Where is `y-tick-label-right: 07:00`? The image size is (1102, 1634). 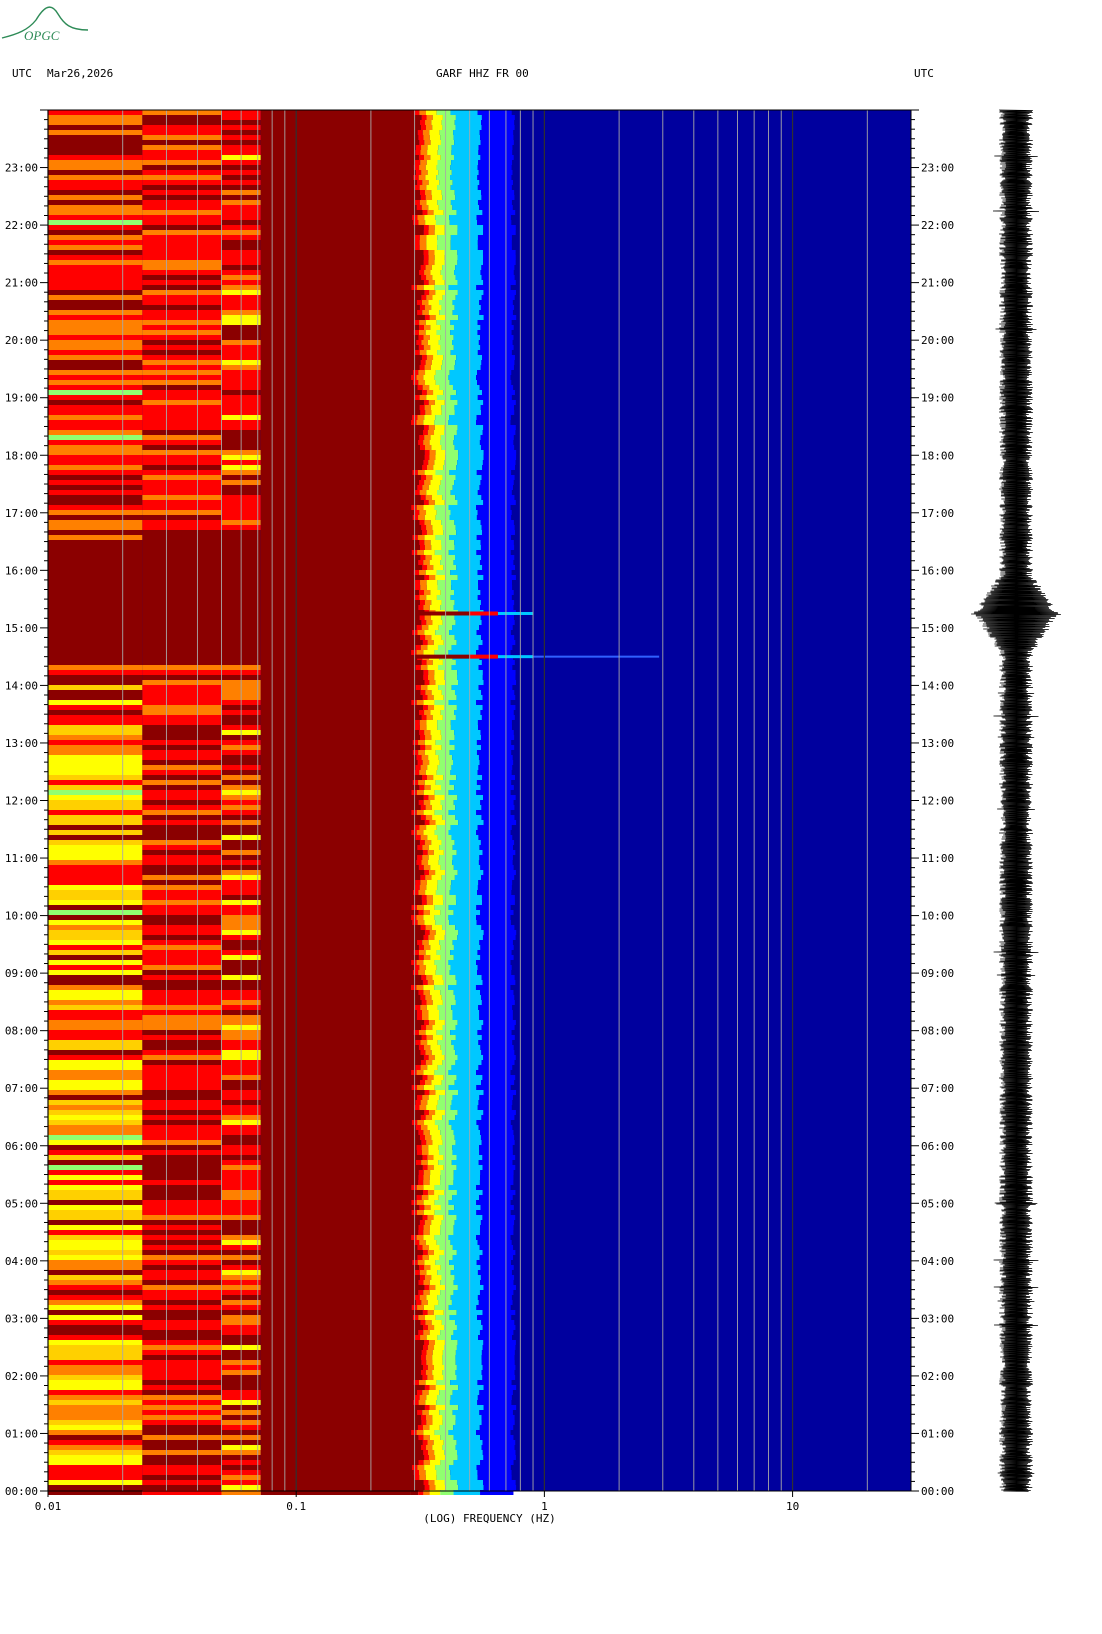 y-tick-label-right: 07:00 is located at coordinates (937, 1088).